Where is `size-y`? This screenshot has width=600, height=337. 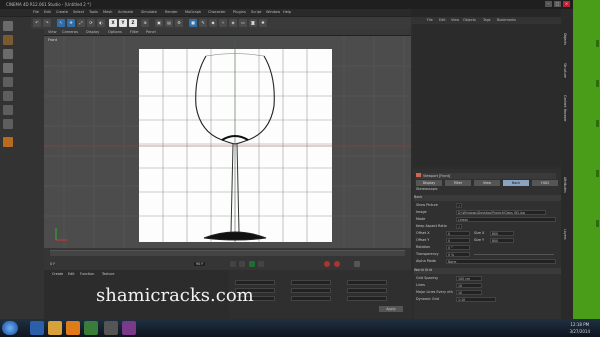 size-y is located at coordinates (311, 290).